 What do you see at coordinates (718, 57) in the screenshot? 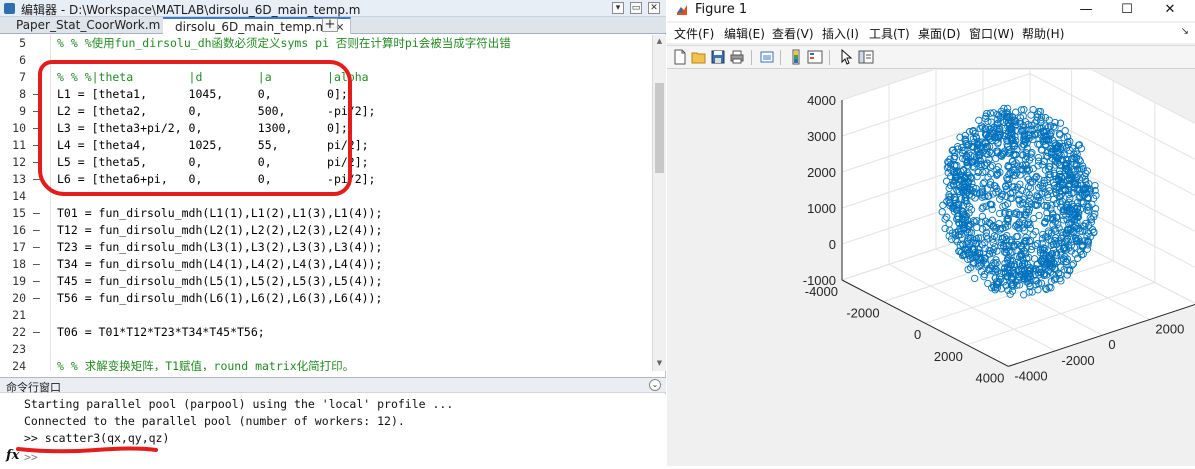
I see `save-icon` at bounding box center [718, 57].